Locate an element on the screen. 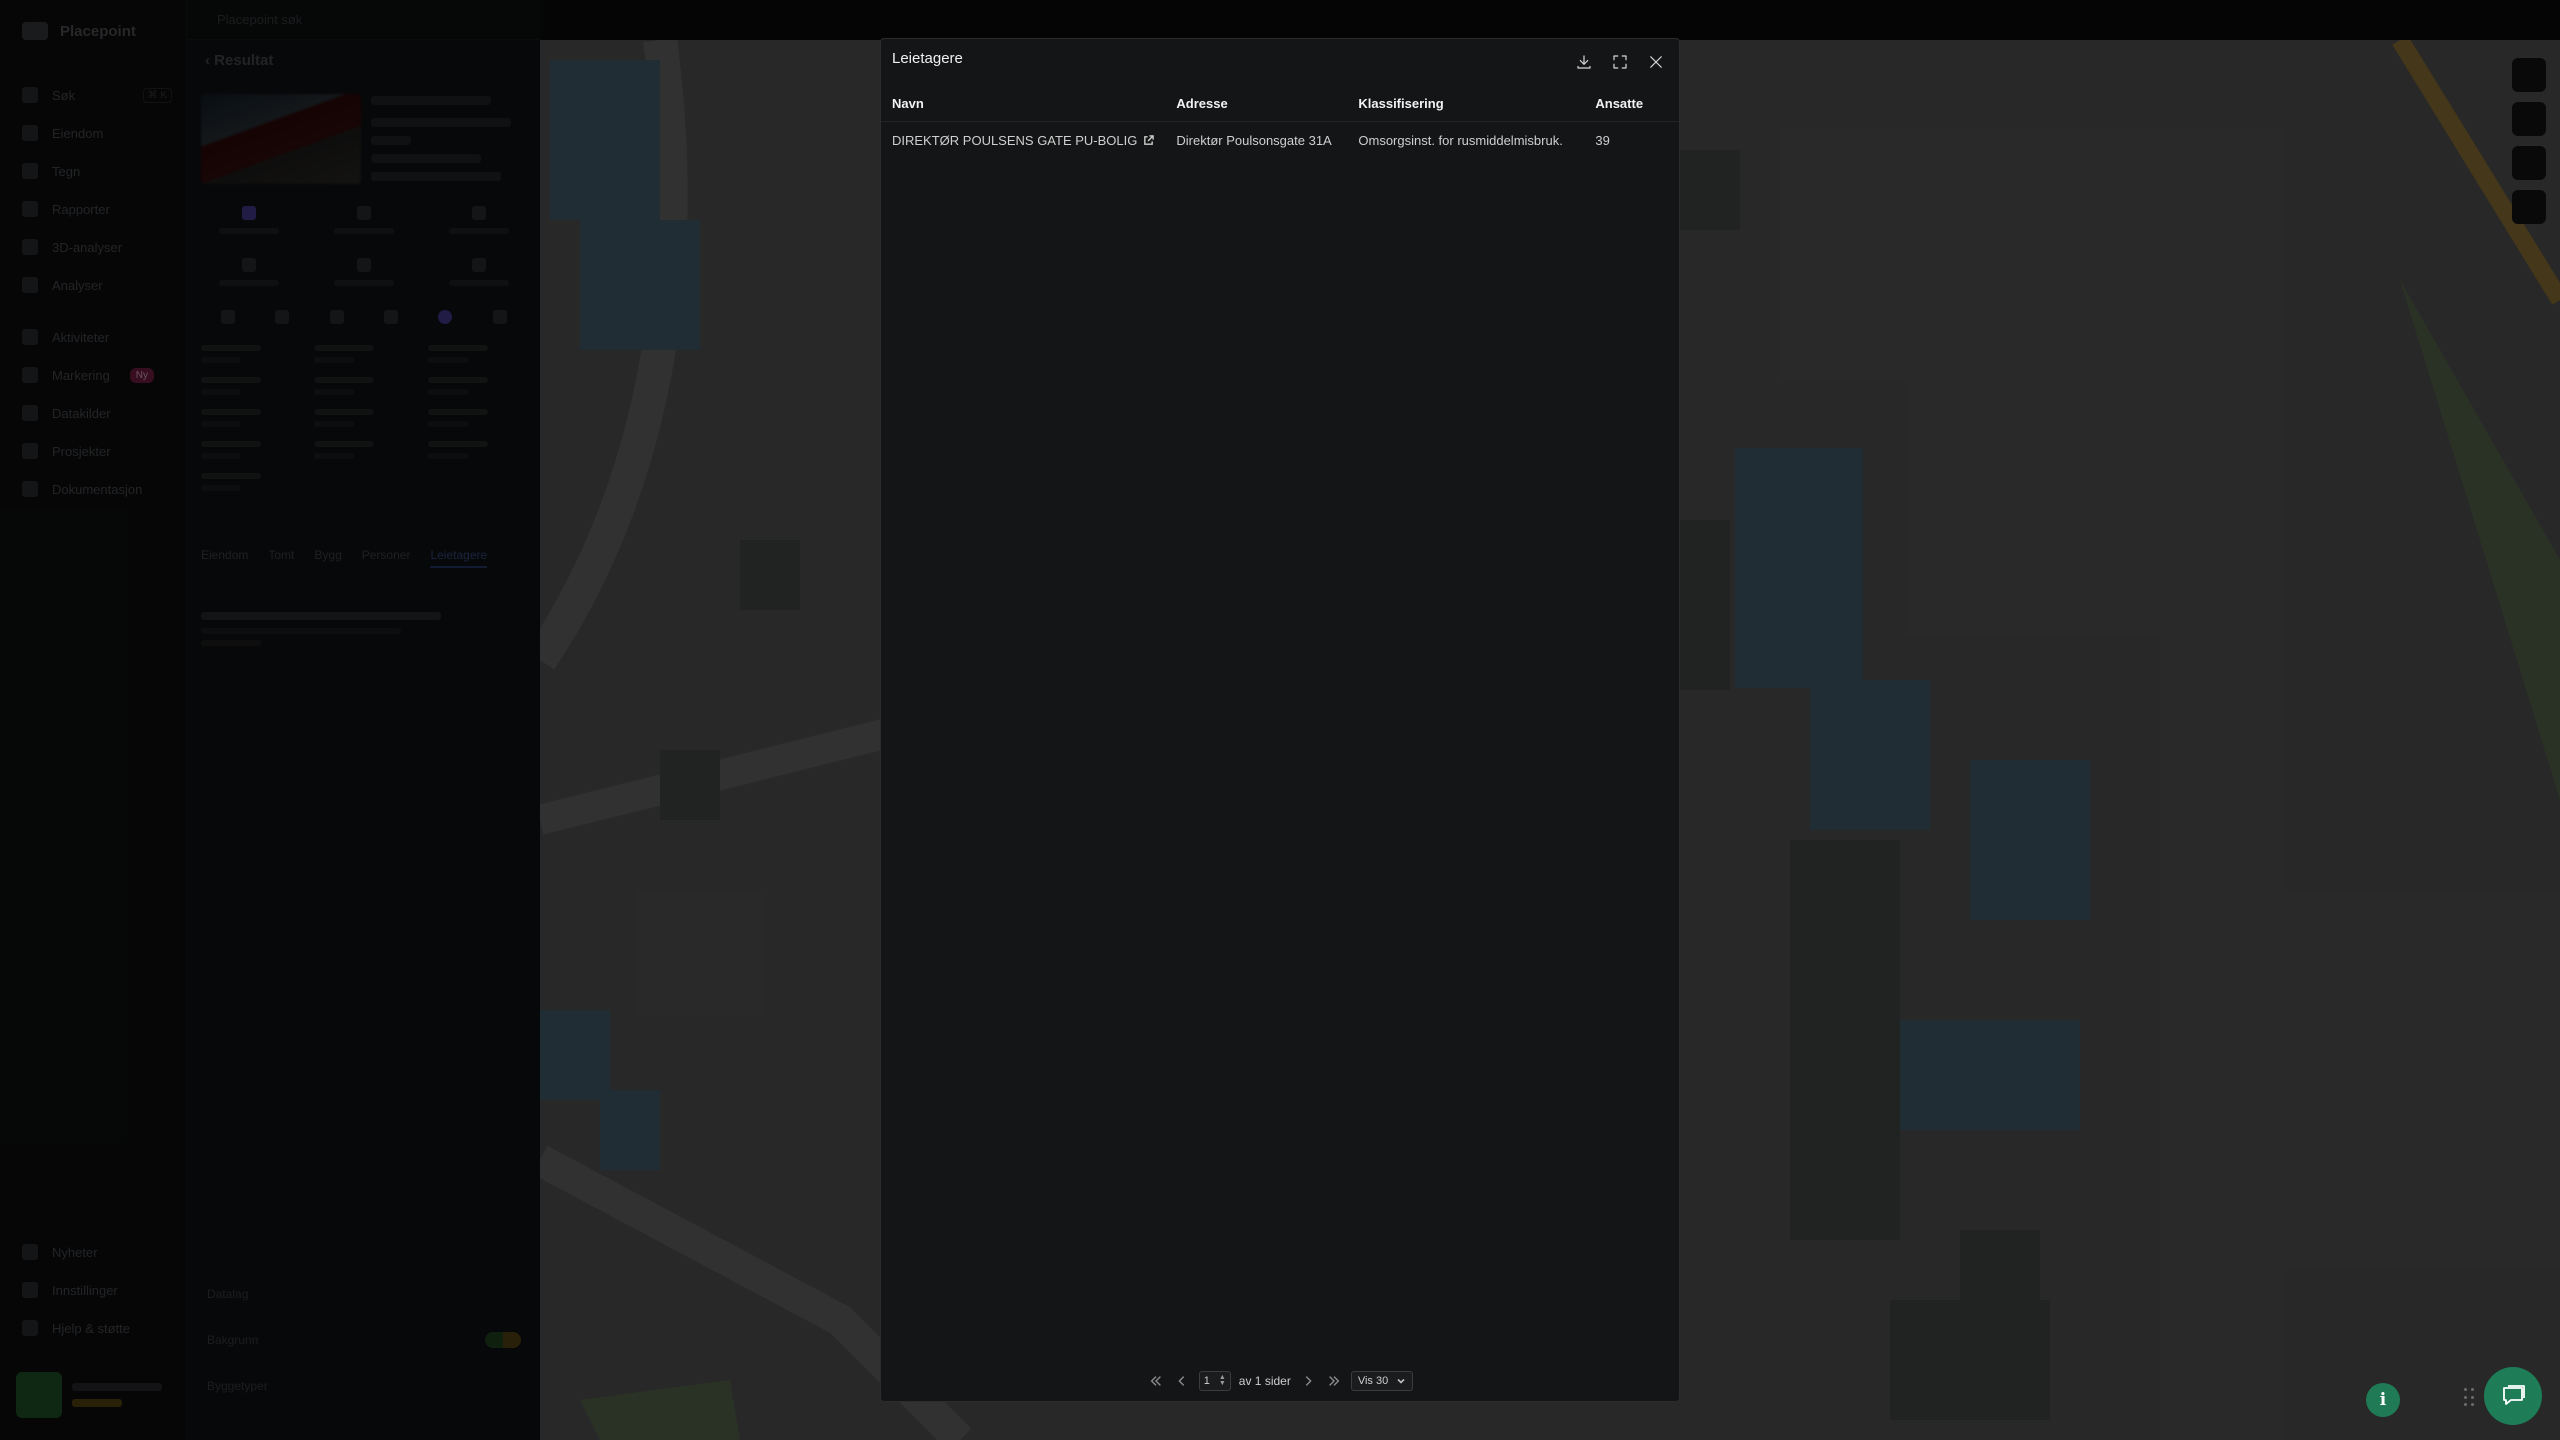  sidebar-item-activities: Aktiviteter is located at coordinates (97, 337).